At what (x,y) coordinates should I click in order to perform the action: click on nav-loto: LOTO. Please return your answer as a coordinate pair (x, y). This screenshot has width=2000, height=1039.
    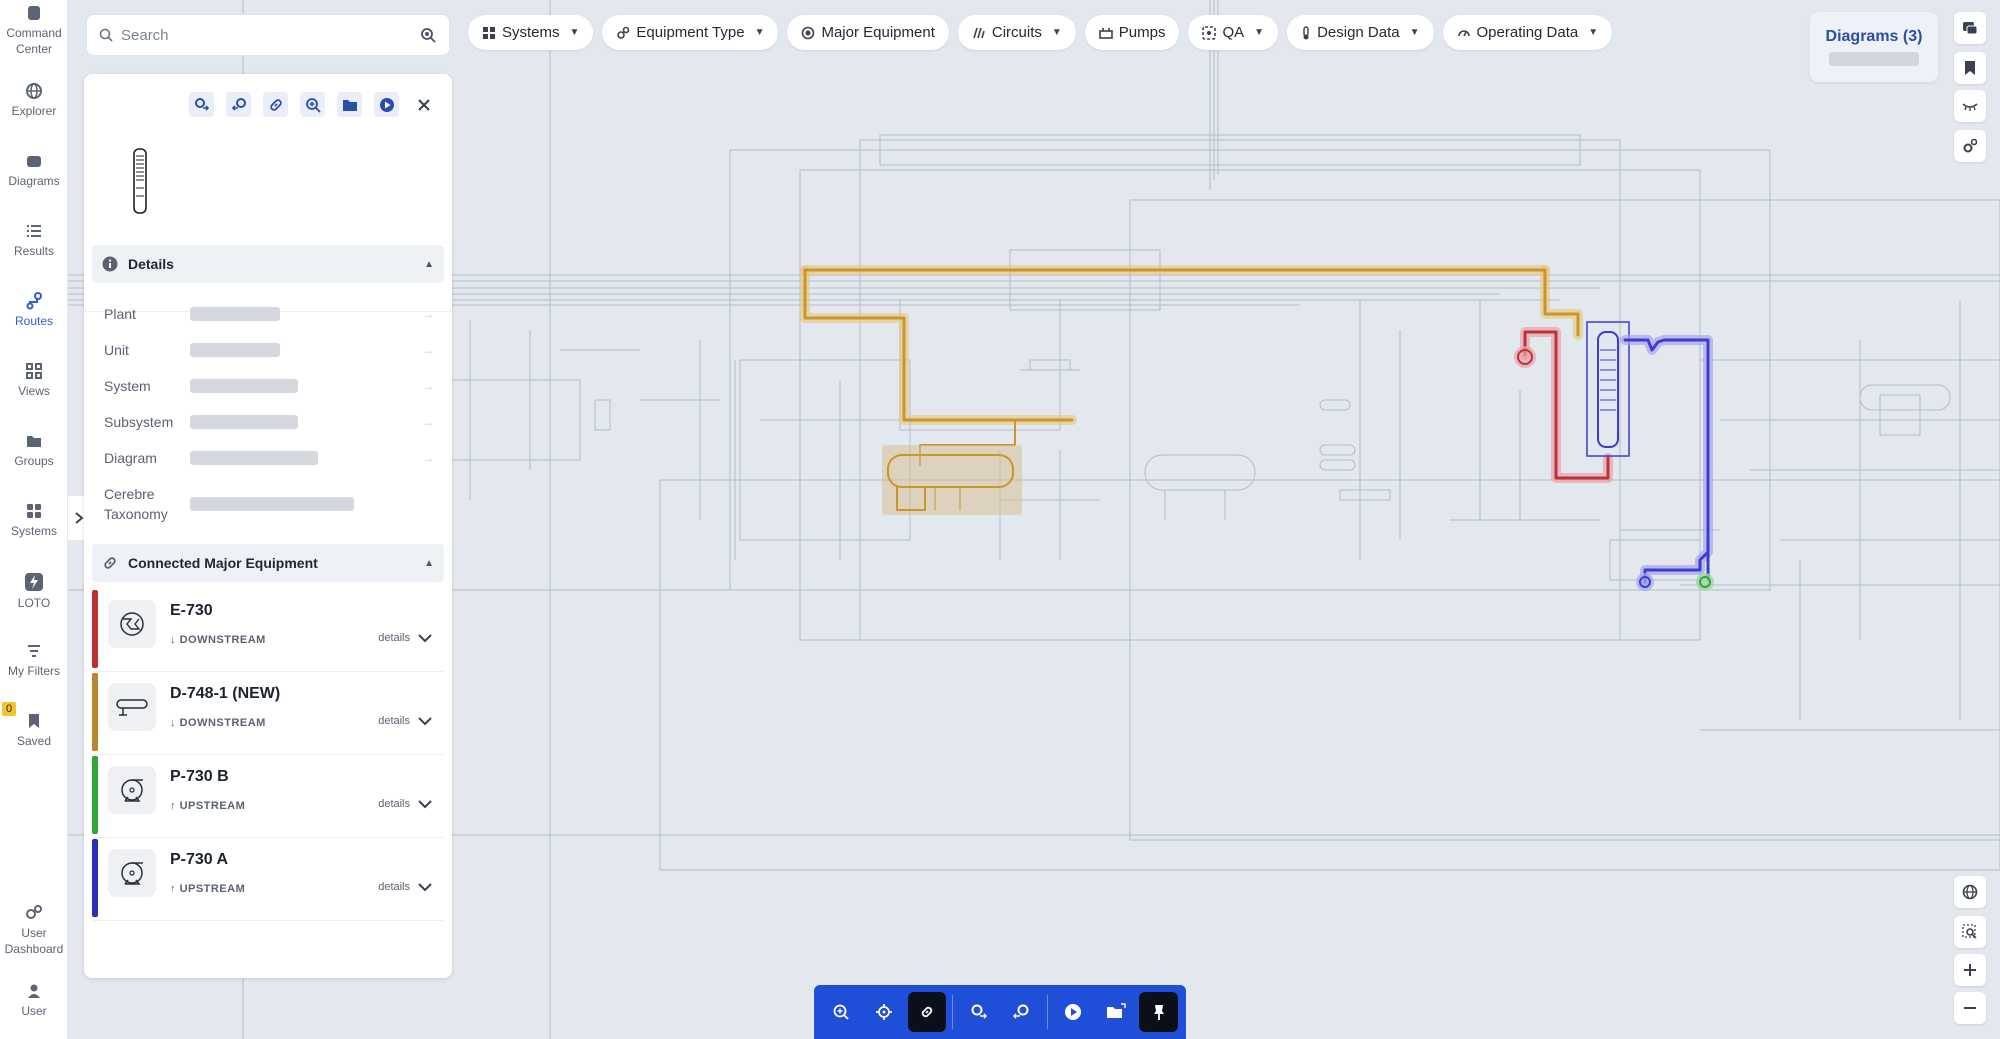
    Looking at the image, I should click on (34, 591).